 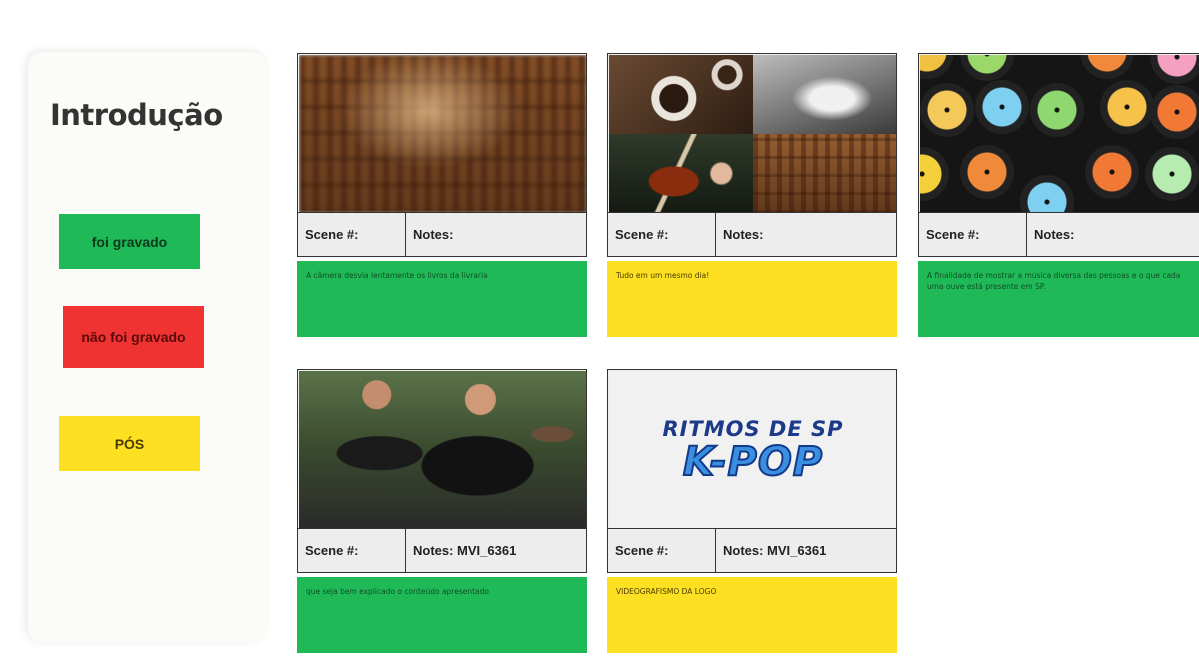 I want to click on legend-post: PÓS, so click(x=129, y=443).